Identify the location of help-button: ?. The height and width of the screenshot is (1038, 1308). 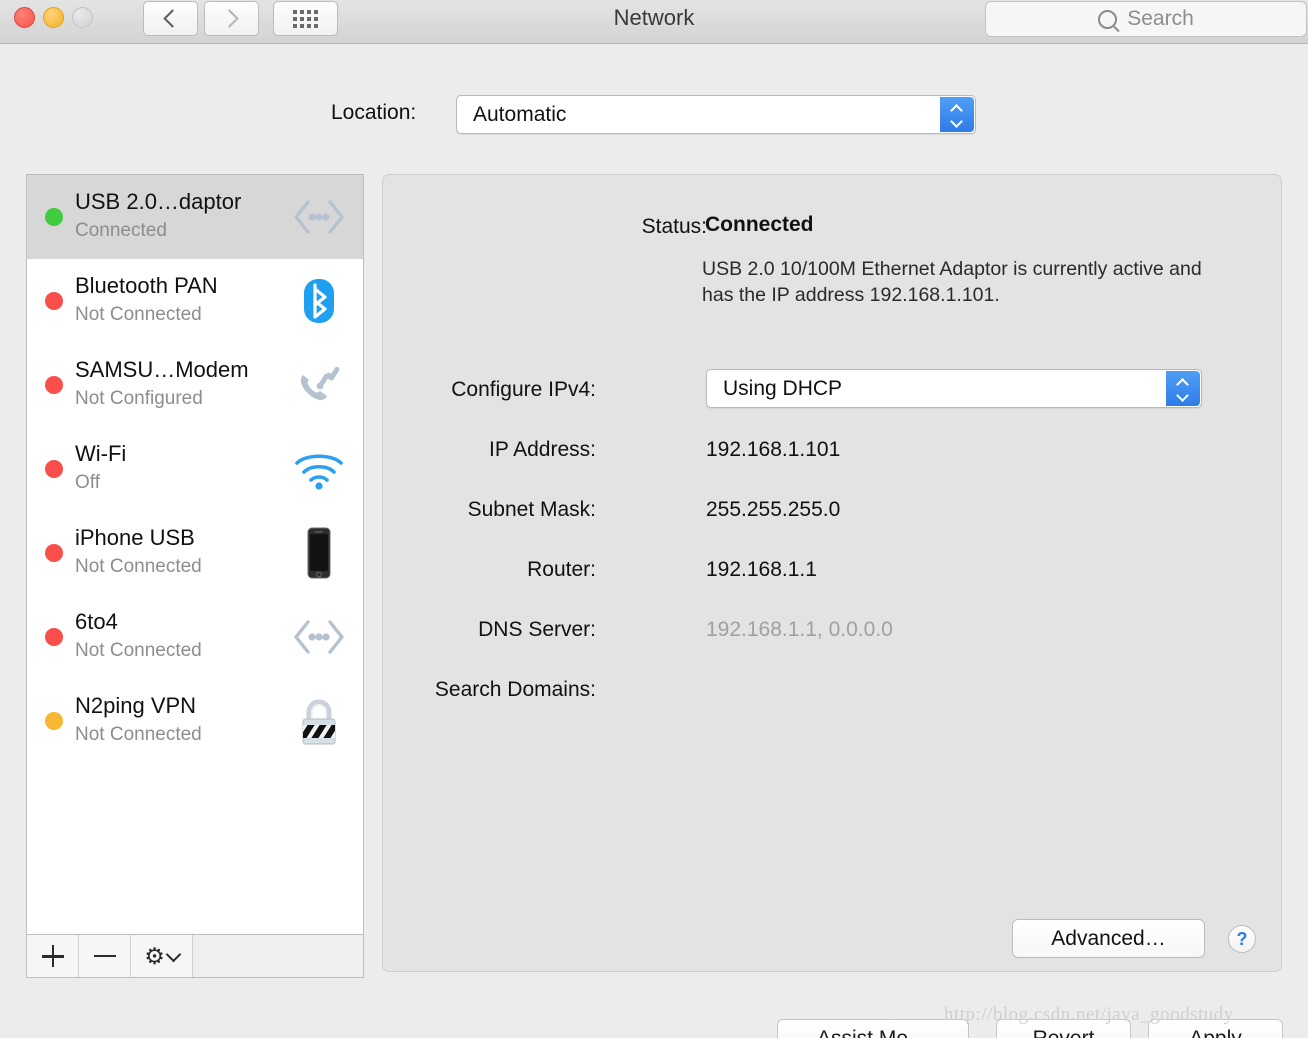
(1242, 939).